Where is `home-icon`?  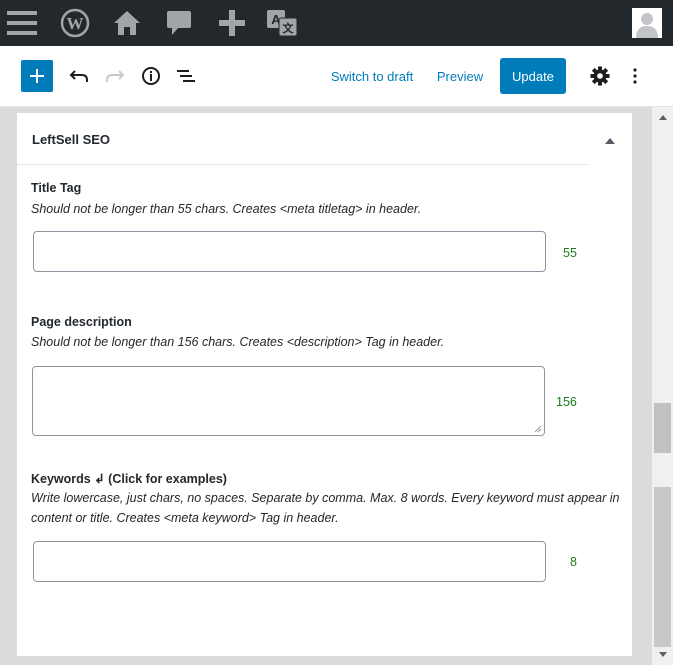
home-icon is located at coordinates (127, 23).